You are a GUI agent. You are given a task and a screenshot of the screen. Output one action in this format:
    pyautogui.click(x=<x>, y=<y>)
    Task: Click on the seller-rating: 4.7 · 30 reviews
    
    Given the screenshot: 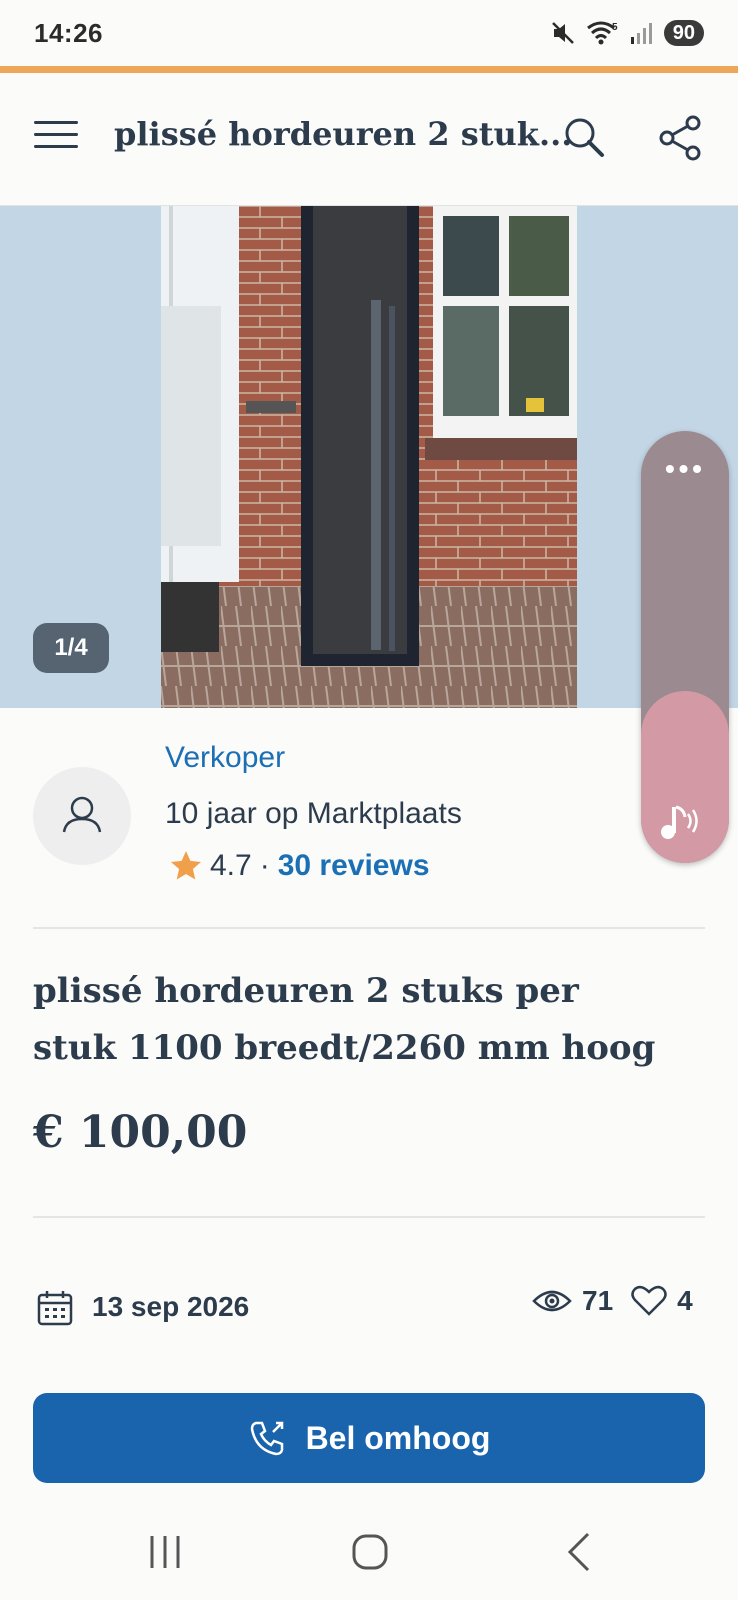 What is the action you would take?
    pyautogui.click(x=299, y=866)
    